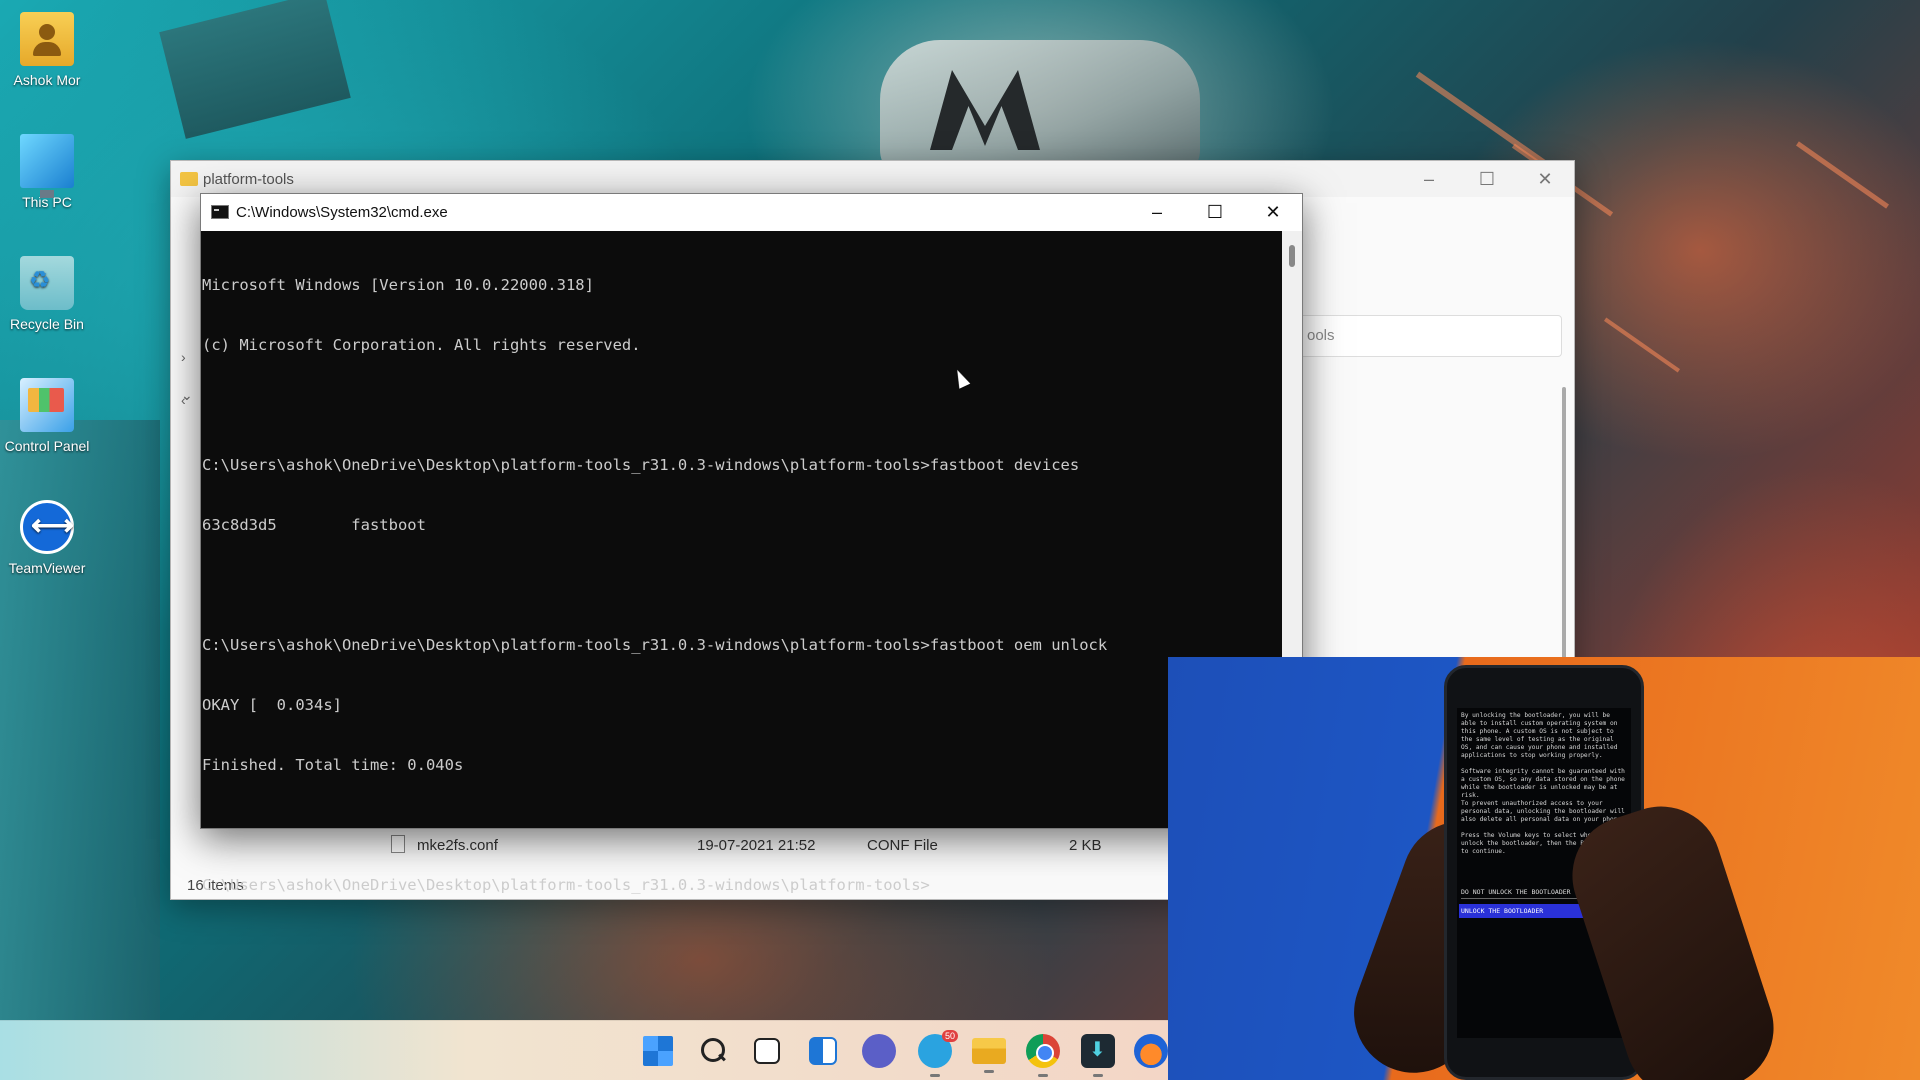  I want to click on cmd-line: OKAY [ 0.034s], so click(272, 705).